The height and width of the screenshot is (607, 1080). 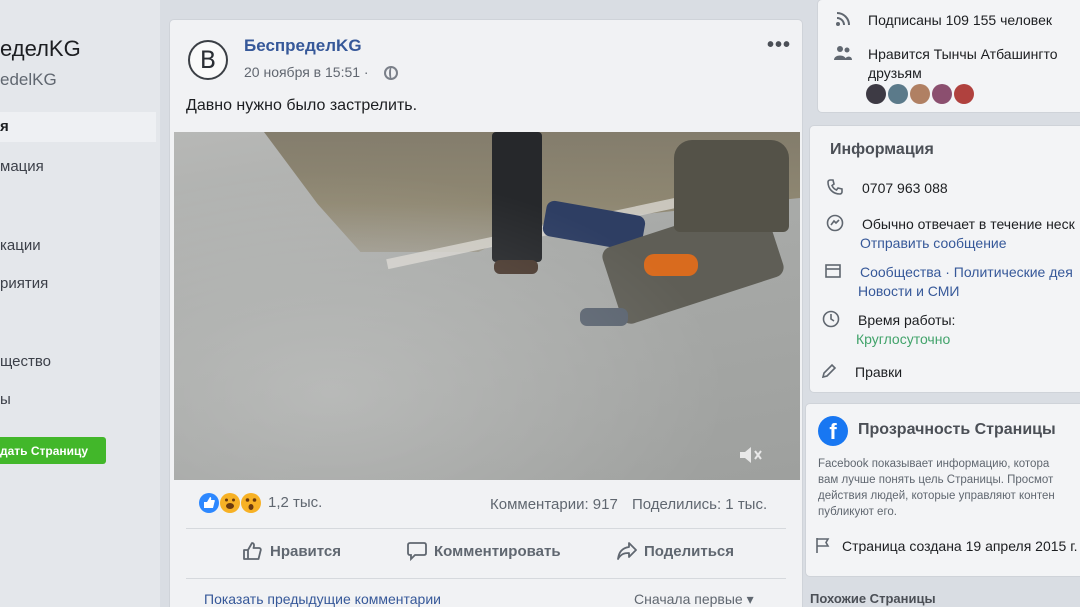 What do you see at coordinates (208, 60) in the screenshot?
I see `avatar: B` at bounding box center [208, 60].